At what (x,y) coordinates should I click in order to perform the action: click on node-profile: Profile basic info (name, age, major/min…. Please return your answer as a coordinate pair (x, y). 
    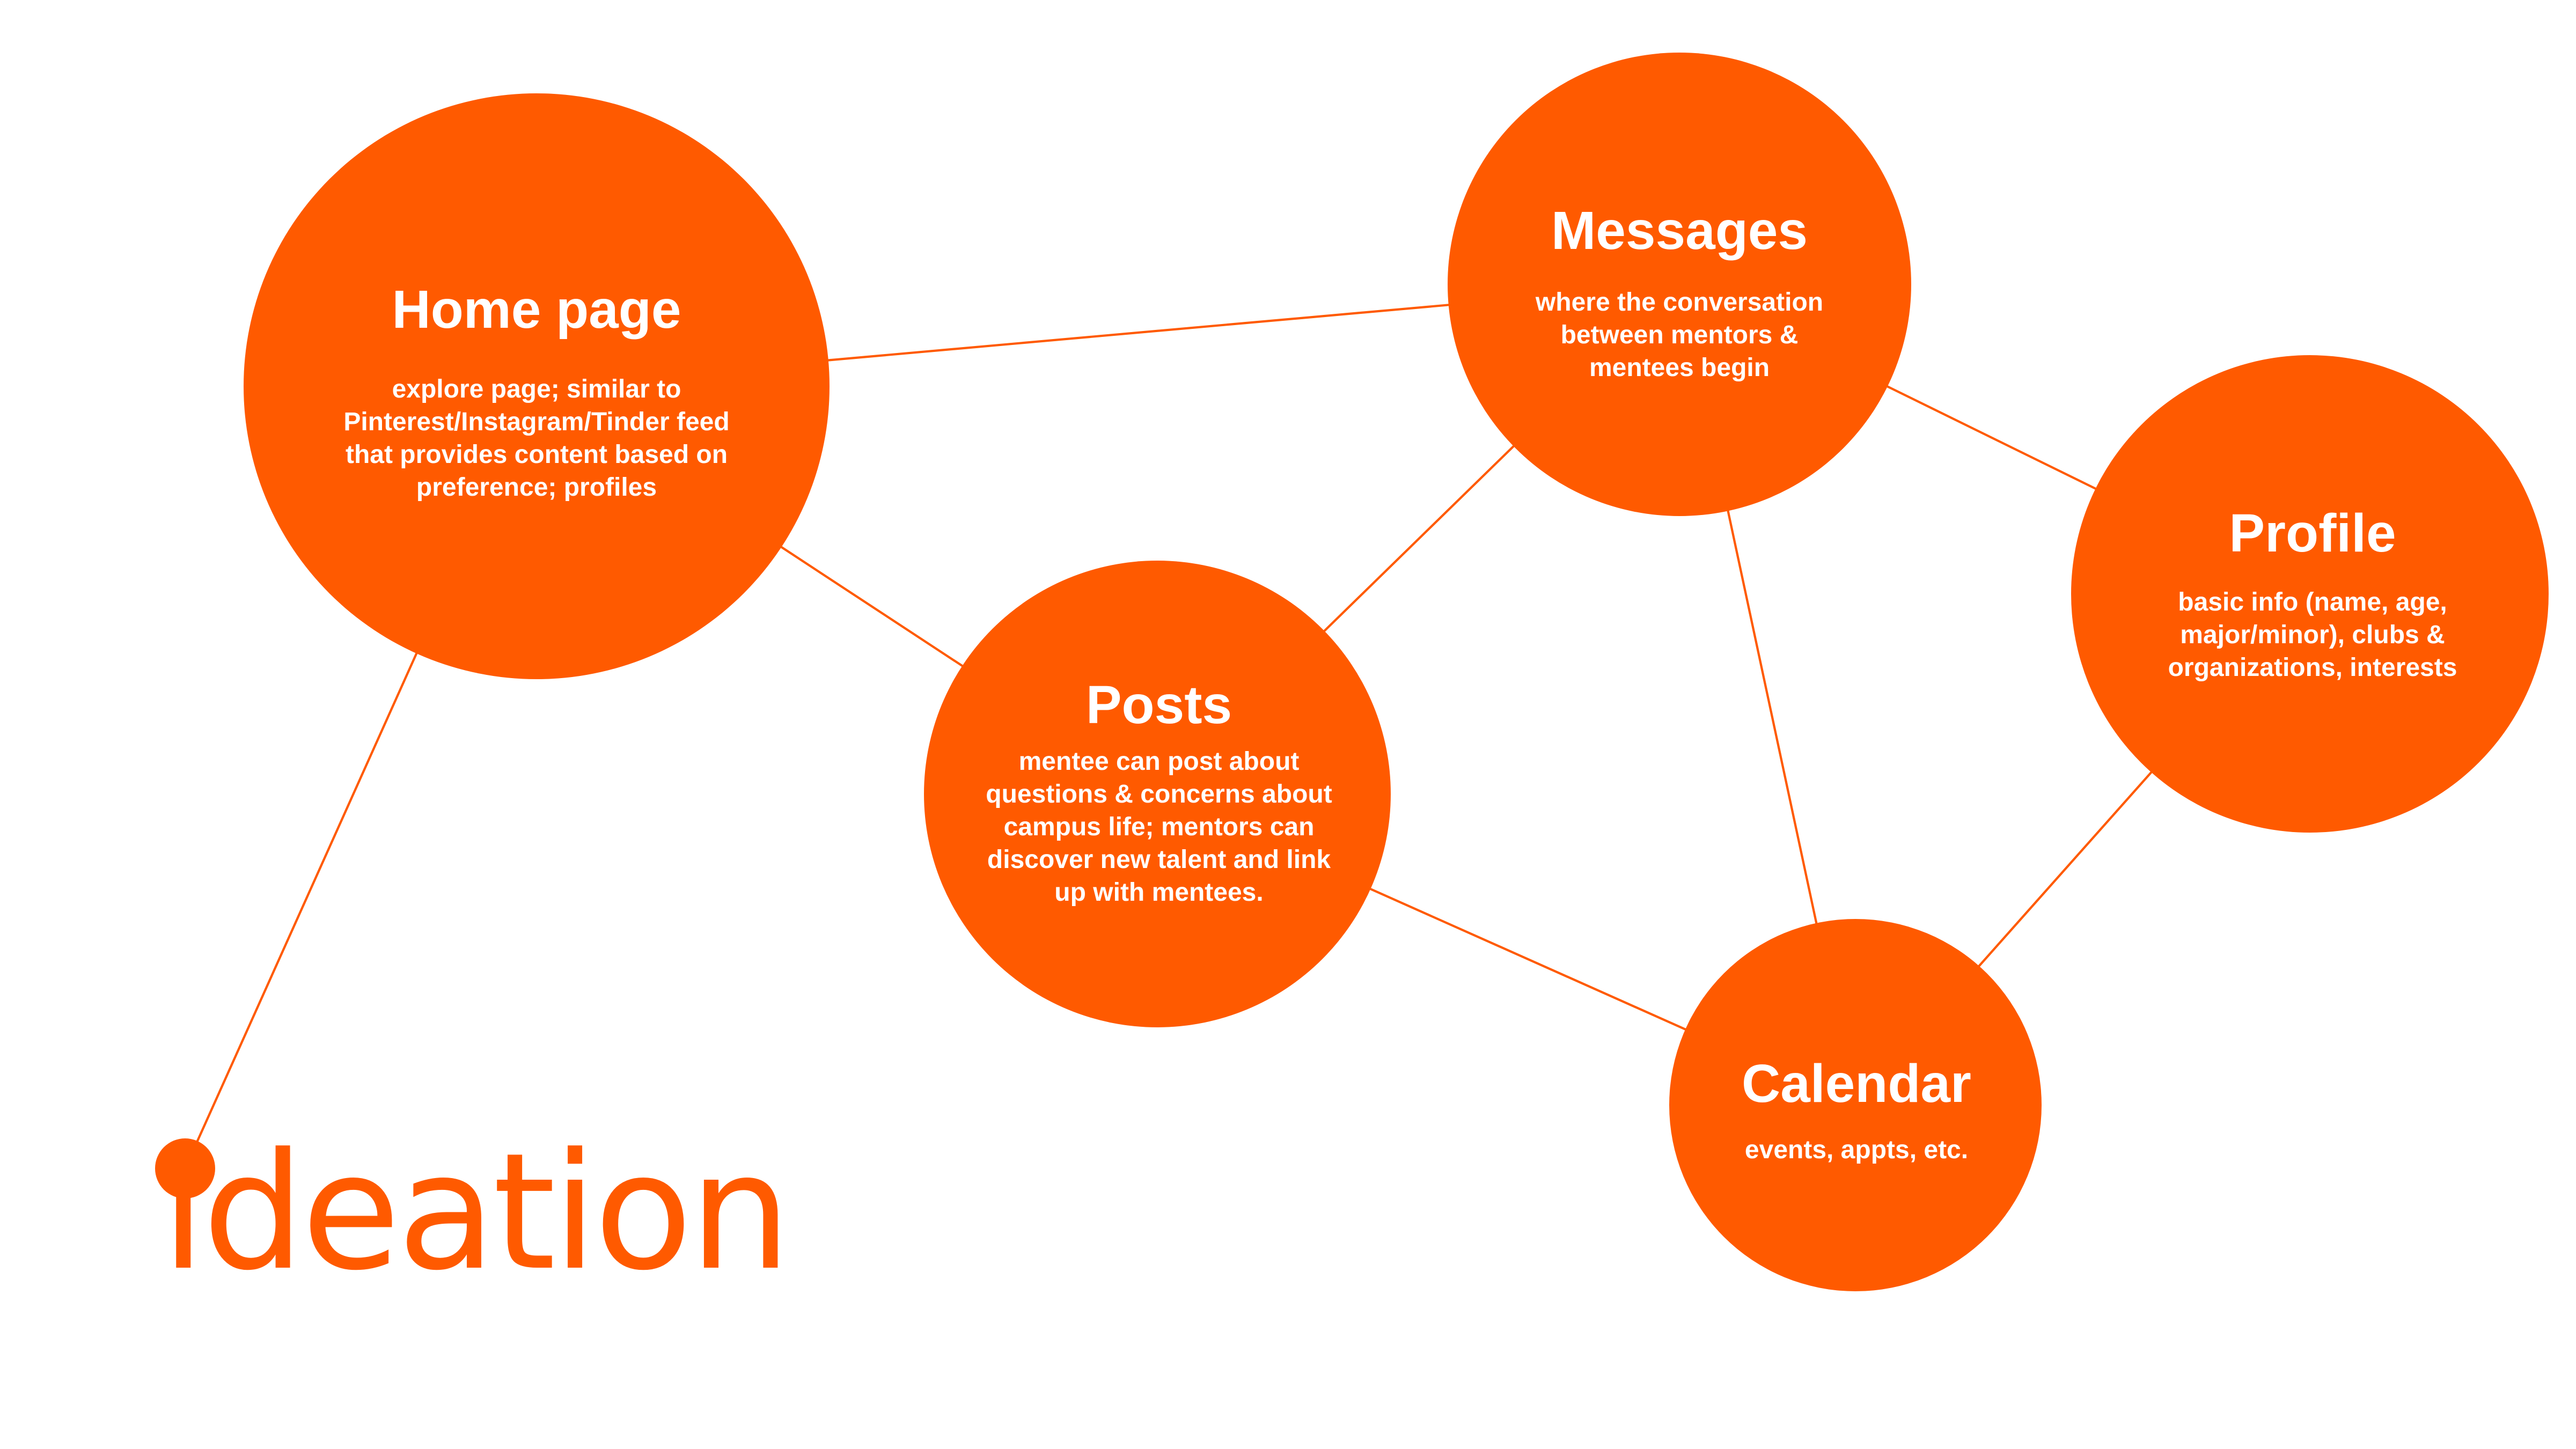
    Looking at the image, I should click on (2312, 594).